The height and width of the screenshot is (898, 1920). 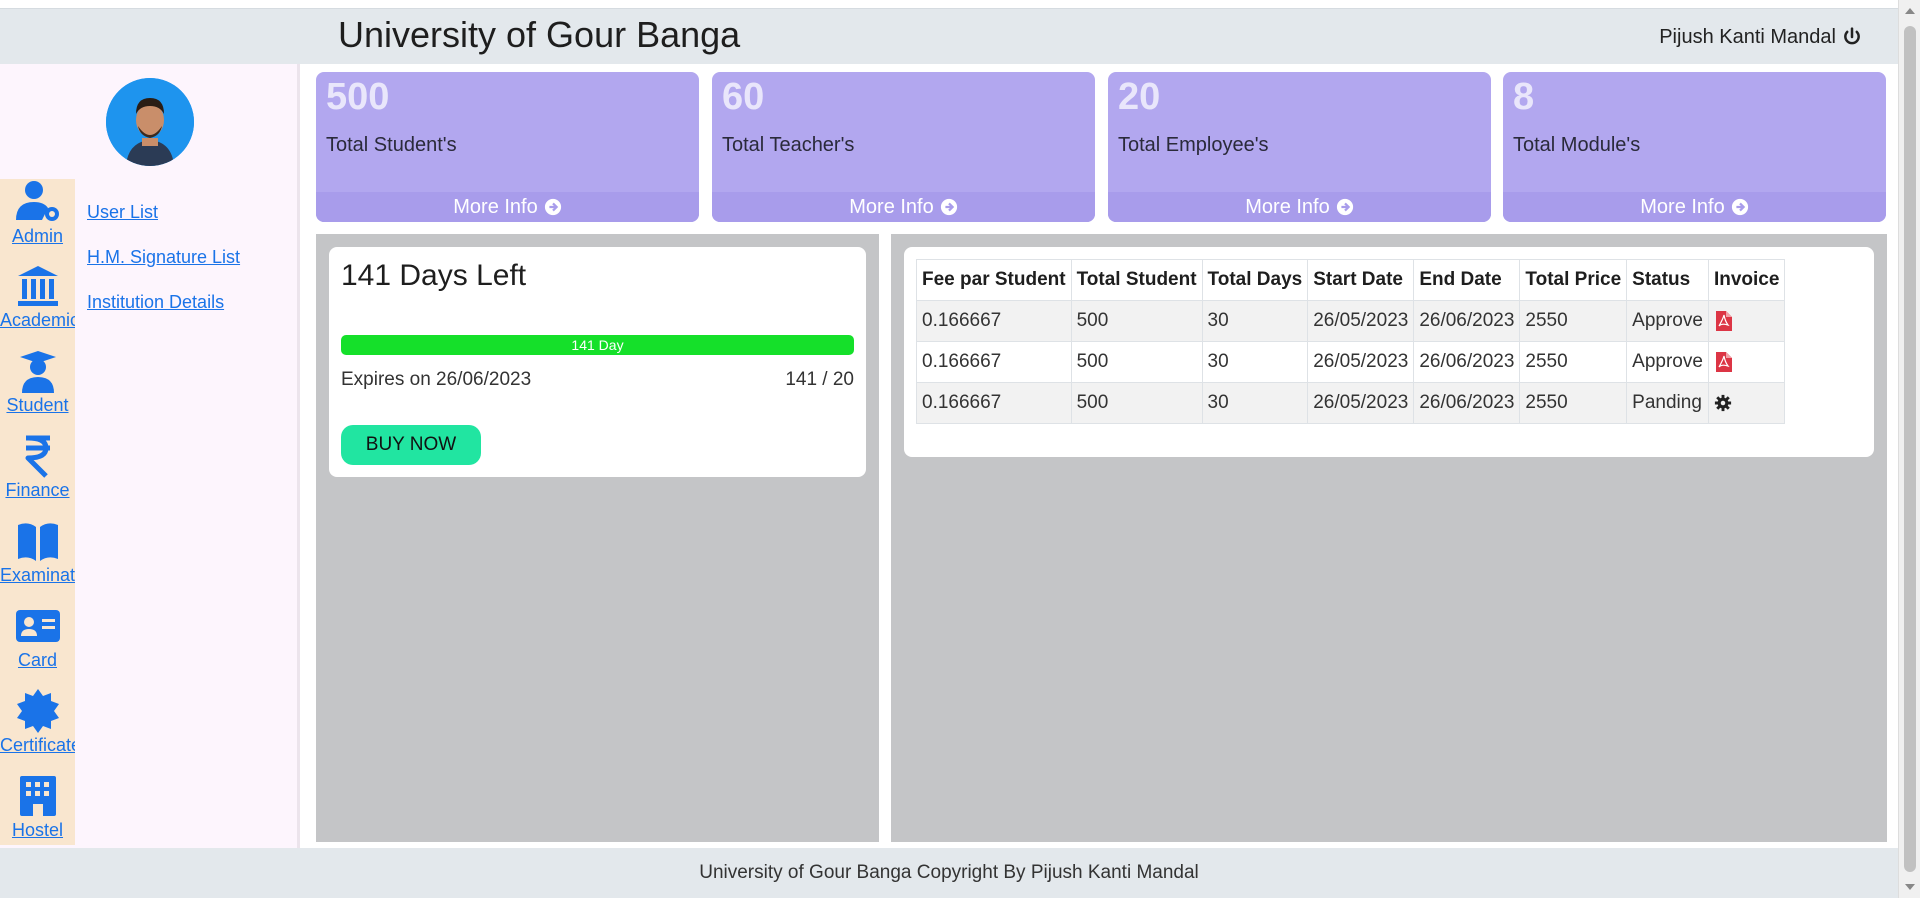 I want to click on user-list-link: User List, so click(x=163, y=212).